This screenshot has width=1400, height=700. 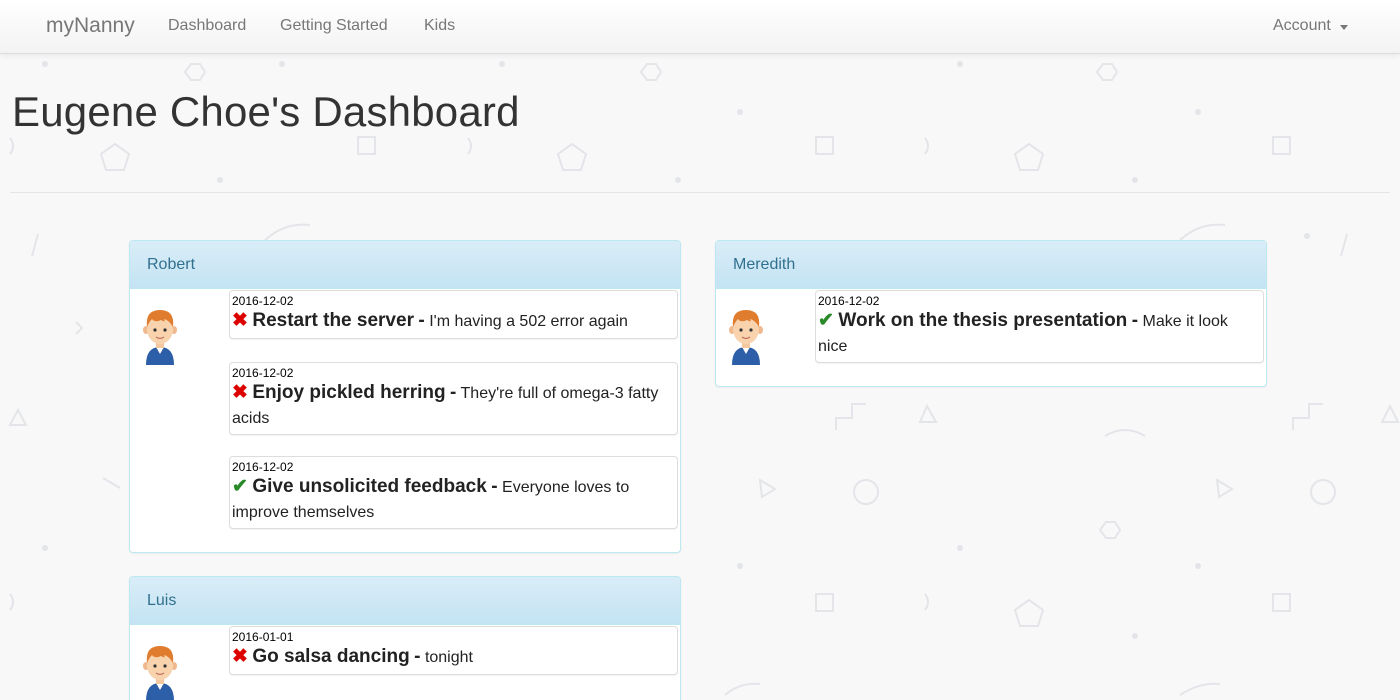 I want to click on task-title: Work on the thesis presentation, so click(x=983, y=320).